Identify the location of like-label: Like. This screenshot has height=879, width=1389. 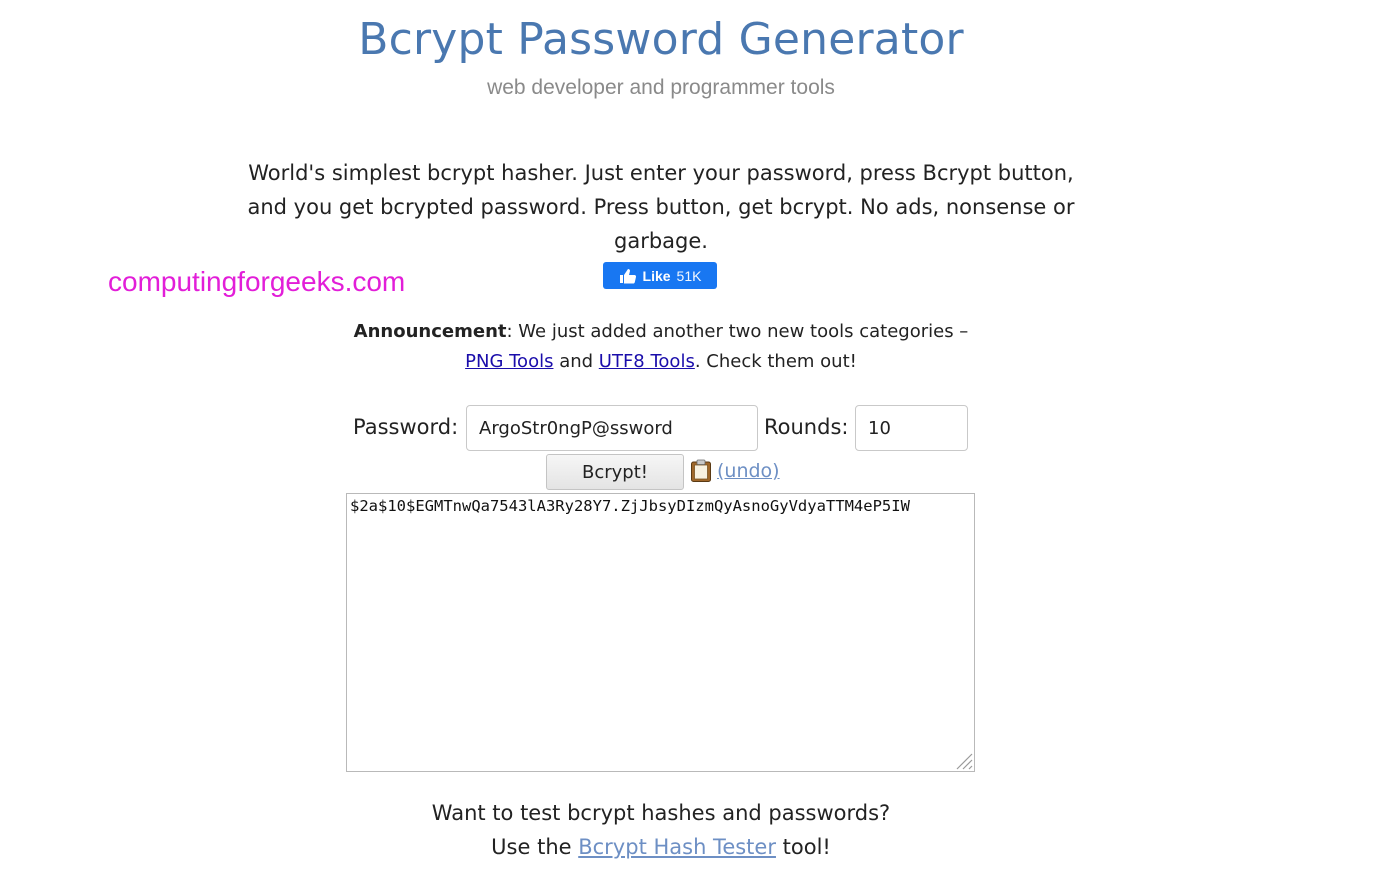
(656, 275).